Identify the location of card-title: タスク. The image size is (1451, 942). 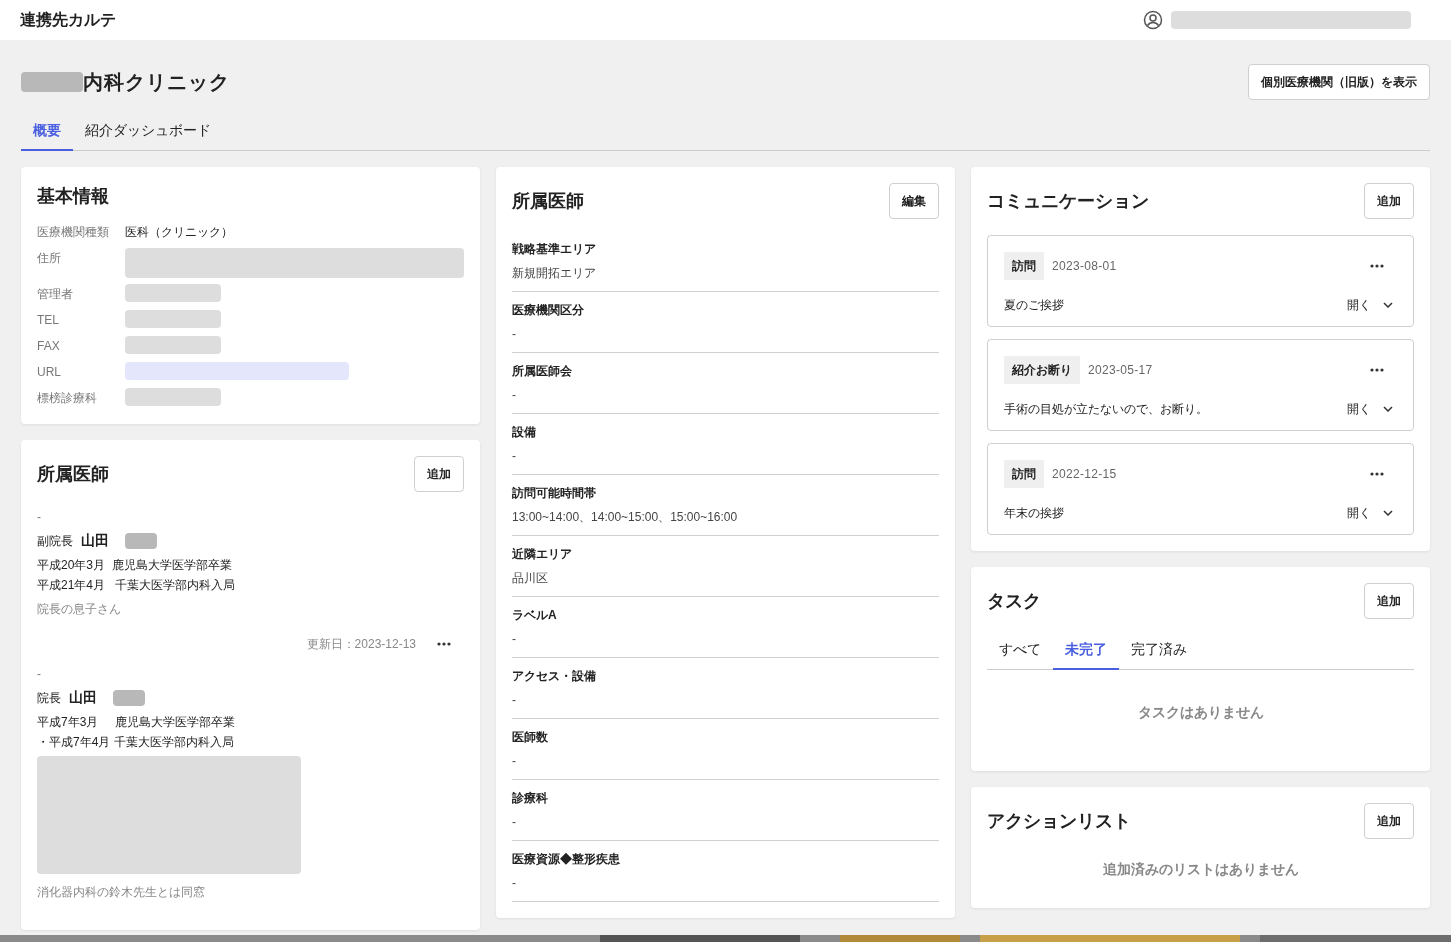
(1014, 601).